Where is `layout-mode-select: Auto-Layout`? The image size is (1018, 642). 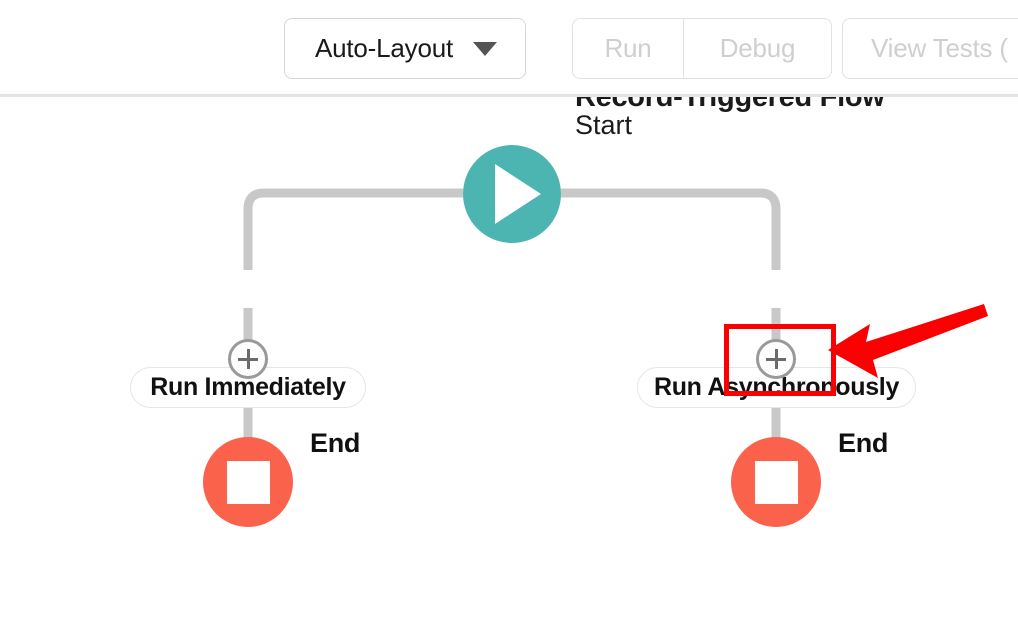
layout-mode-select: Auto-Layout is located at coordinates (405, 48).